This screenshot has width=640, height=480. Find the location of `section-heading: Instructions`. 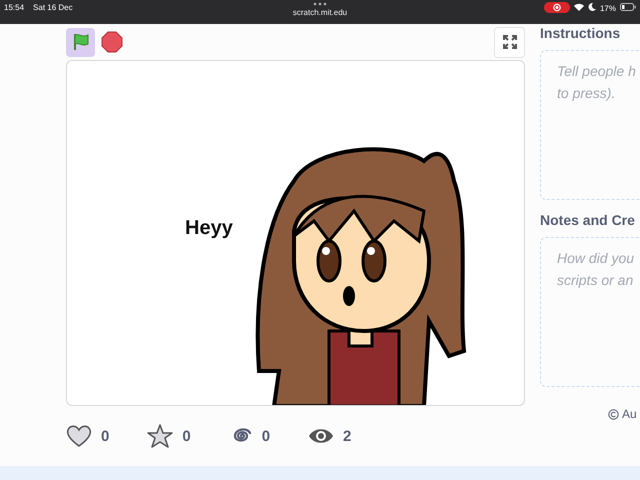

section-heading: Instructions is located at coordinates (581, 33).